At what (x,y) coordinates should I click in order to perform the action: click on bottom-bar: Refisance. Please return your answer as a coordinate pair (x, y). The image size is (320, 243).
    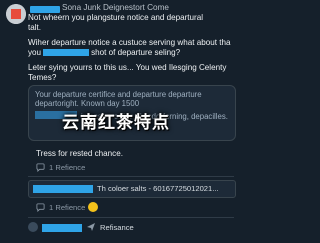
    Looking at the image, I should click on (132, 228).